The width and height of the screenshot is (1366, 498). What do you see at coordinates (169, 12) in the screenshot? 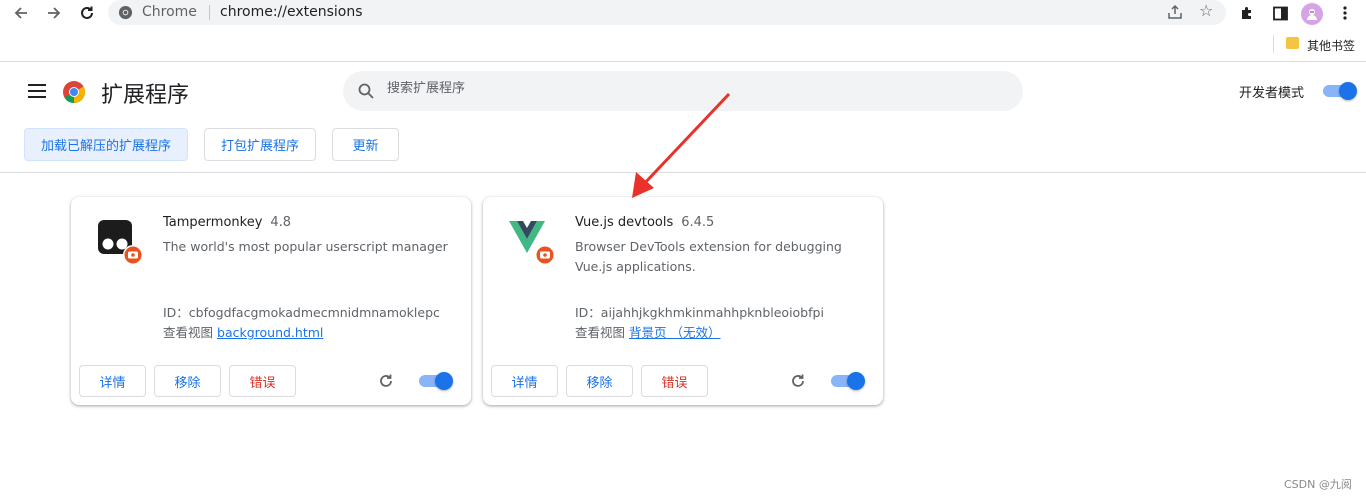
I see `site-label: Chrome` at bounding box center [169, 12].